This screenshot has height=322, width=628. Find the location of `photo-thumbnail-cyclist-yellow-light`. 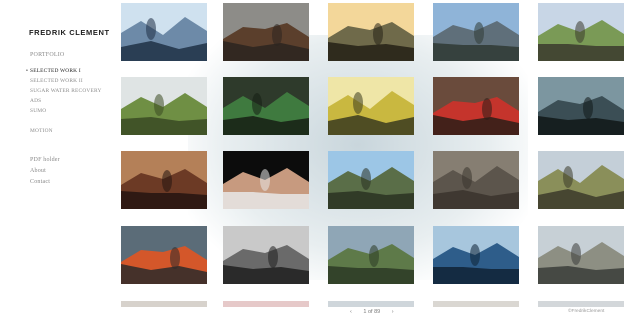

photo-thumbnail-cyclist-yellow-light is located at coordinates (371, 106).